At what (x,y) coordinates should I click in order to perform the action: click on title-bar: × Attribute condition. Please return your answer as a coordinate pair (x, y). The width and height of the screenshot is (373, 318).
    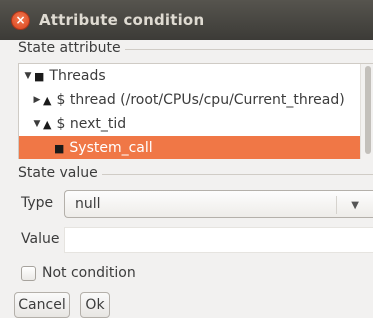
    Looking at the image, I should click on (186, 20).